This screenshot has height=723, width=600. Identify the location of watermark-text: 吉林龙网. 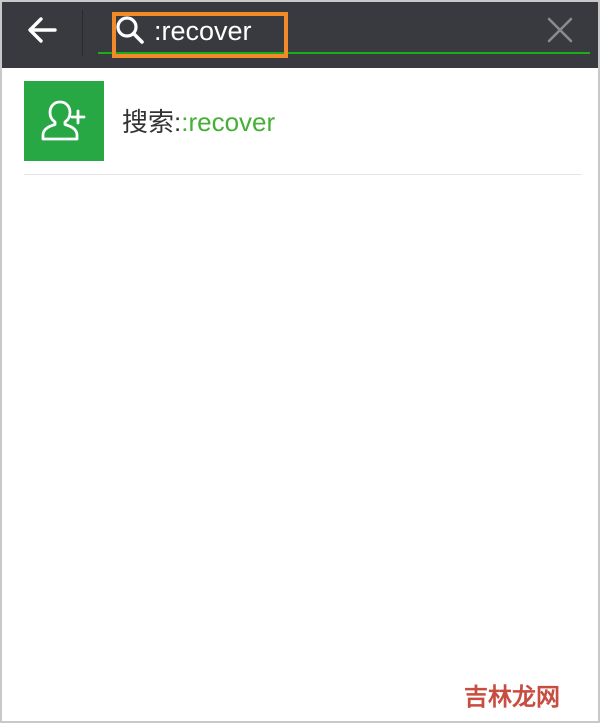
(512, 696).